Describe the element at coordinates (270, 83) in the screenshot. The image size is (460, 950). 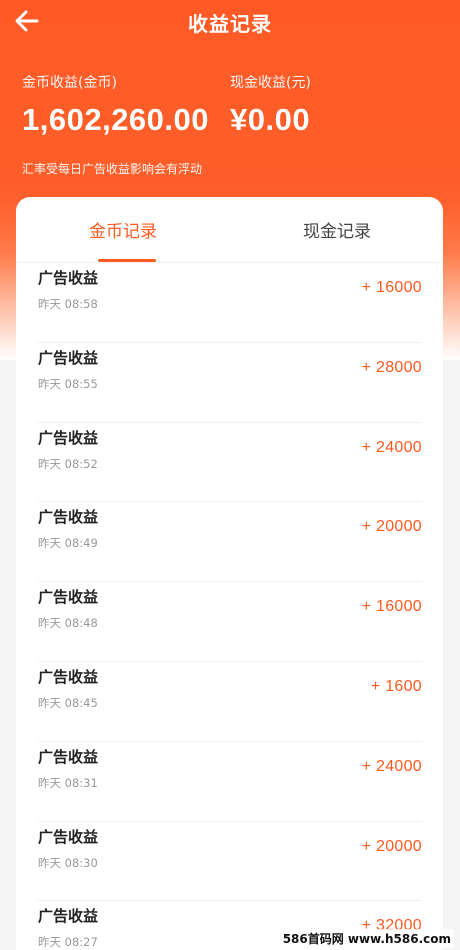
I see `cash-balance-label: 现金收益(元)` at that location.